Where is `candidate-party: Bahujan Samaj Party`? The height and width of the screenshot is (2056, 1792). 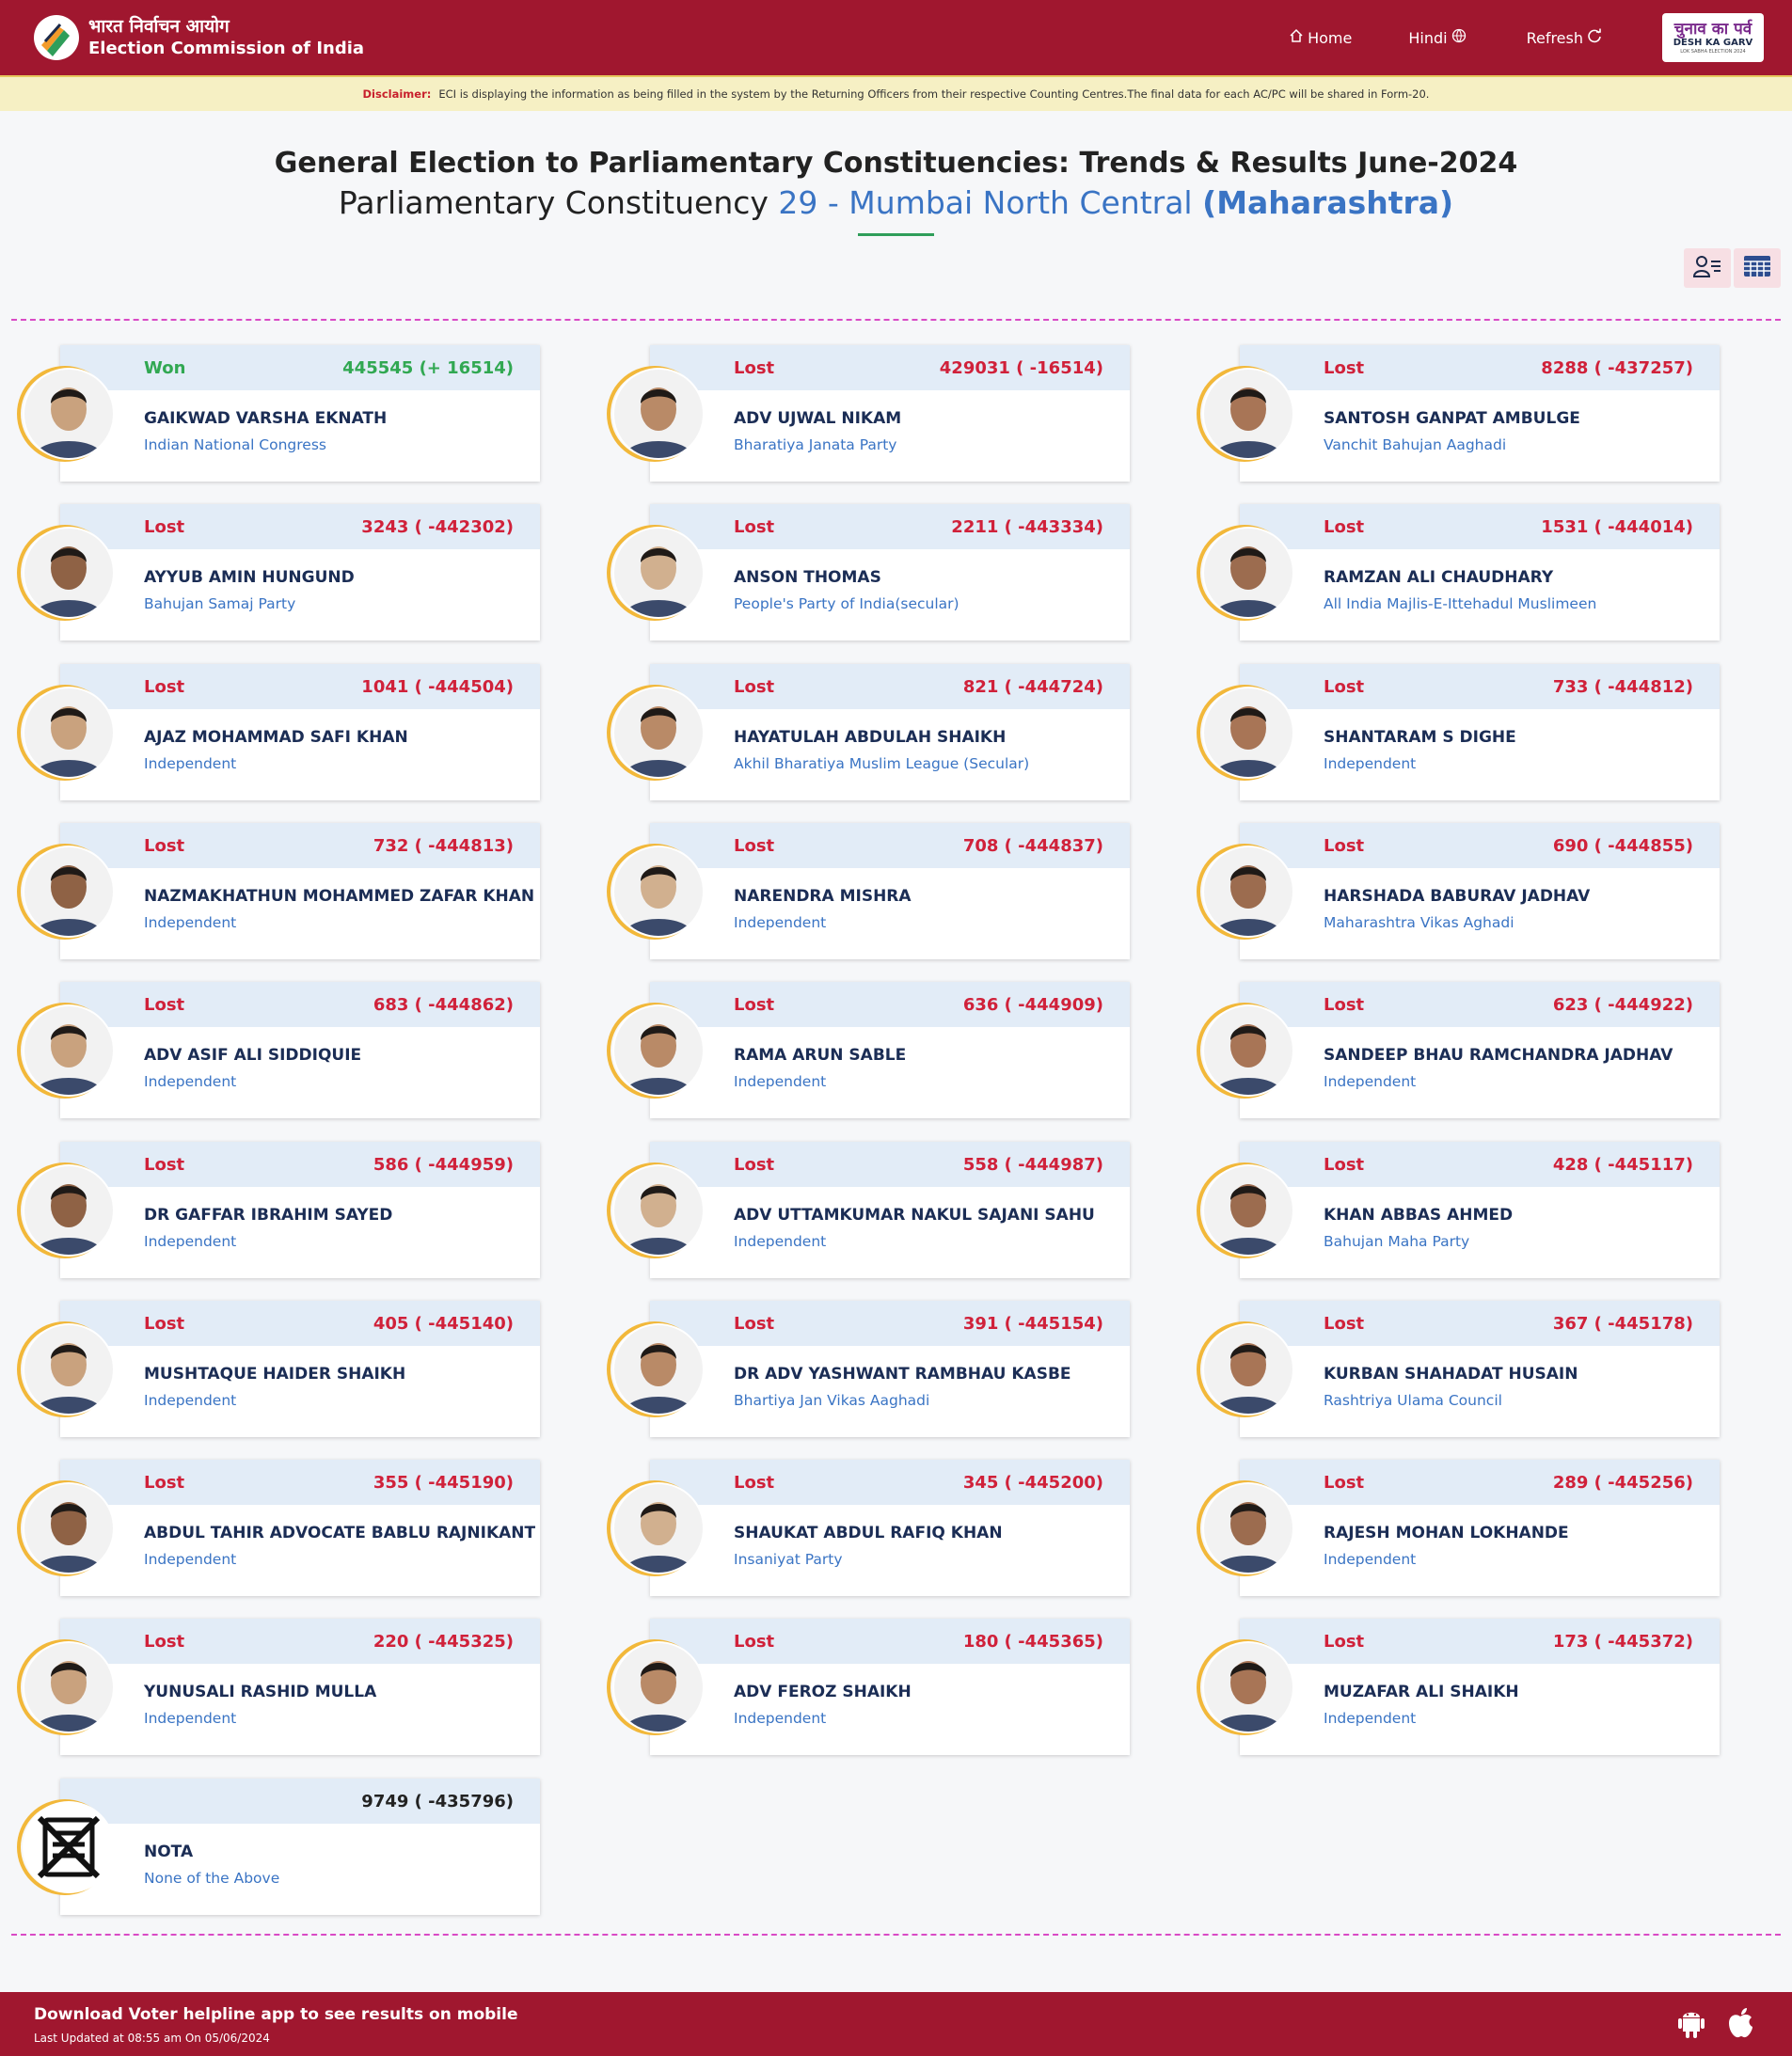 candidate-party: Bahujan Samaj Party is located at coordinates (220, 603).